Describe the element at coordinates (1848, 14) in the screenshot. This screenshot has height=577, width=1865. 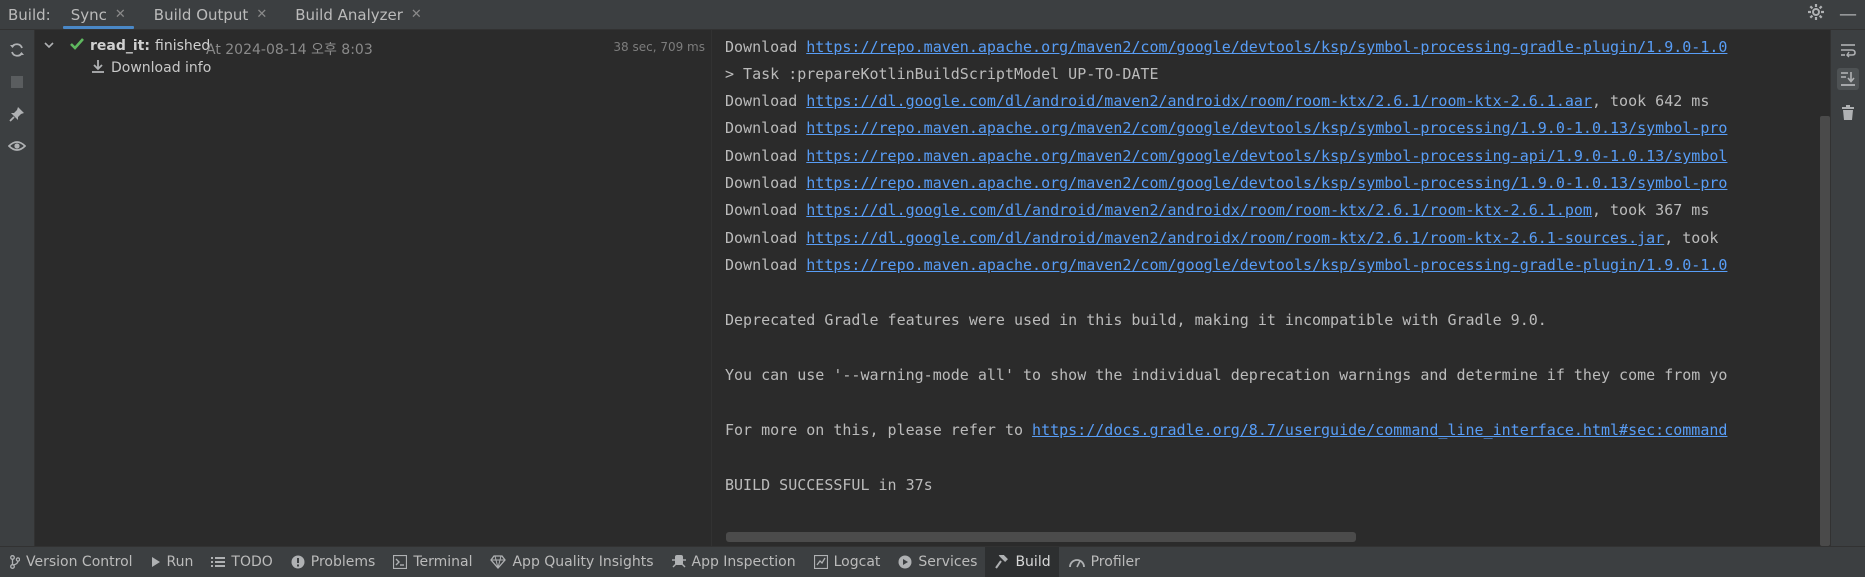
I see `minimize-icon: —` at that location.